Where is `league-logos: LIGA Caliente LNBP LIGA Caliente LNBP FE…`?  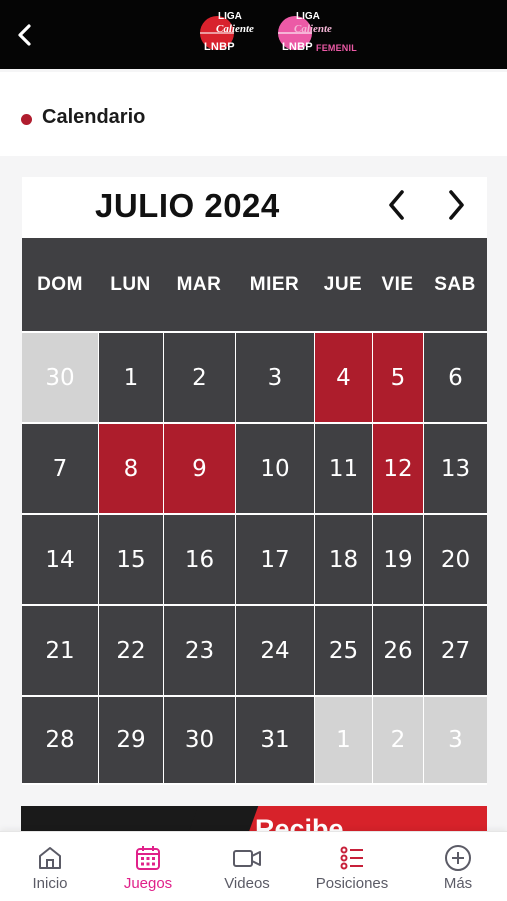
league-logos: LIGA Caliente LNBP LIGA Caliente LNBP FE… is located at coordinates (279, 34).